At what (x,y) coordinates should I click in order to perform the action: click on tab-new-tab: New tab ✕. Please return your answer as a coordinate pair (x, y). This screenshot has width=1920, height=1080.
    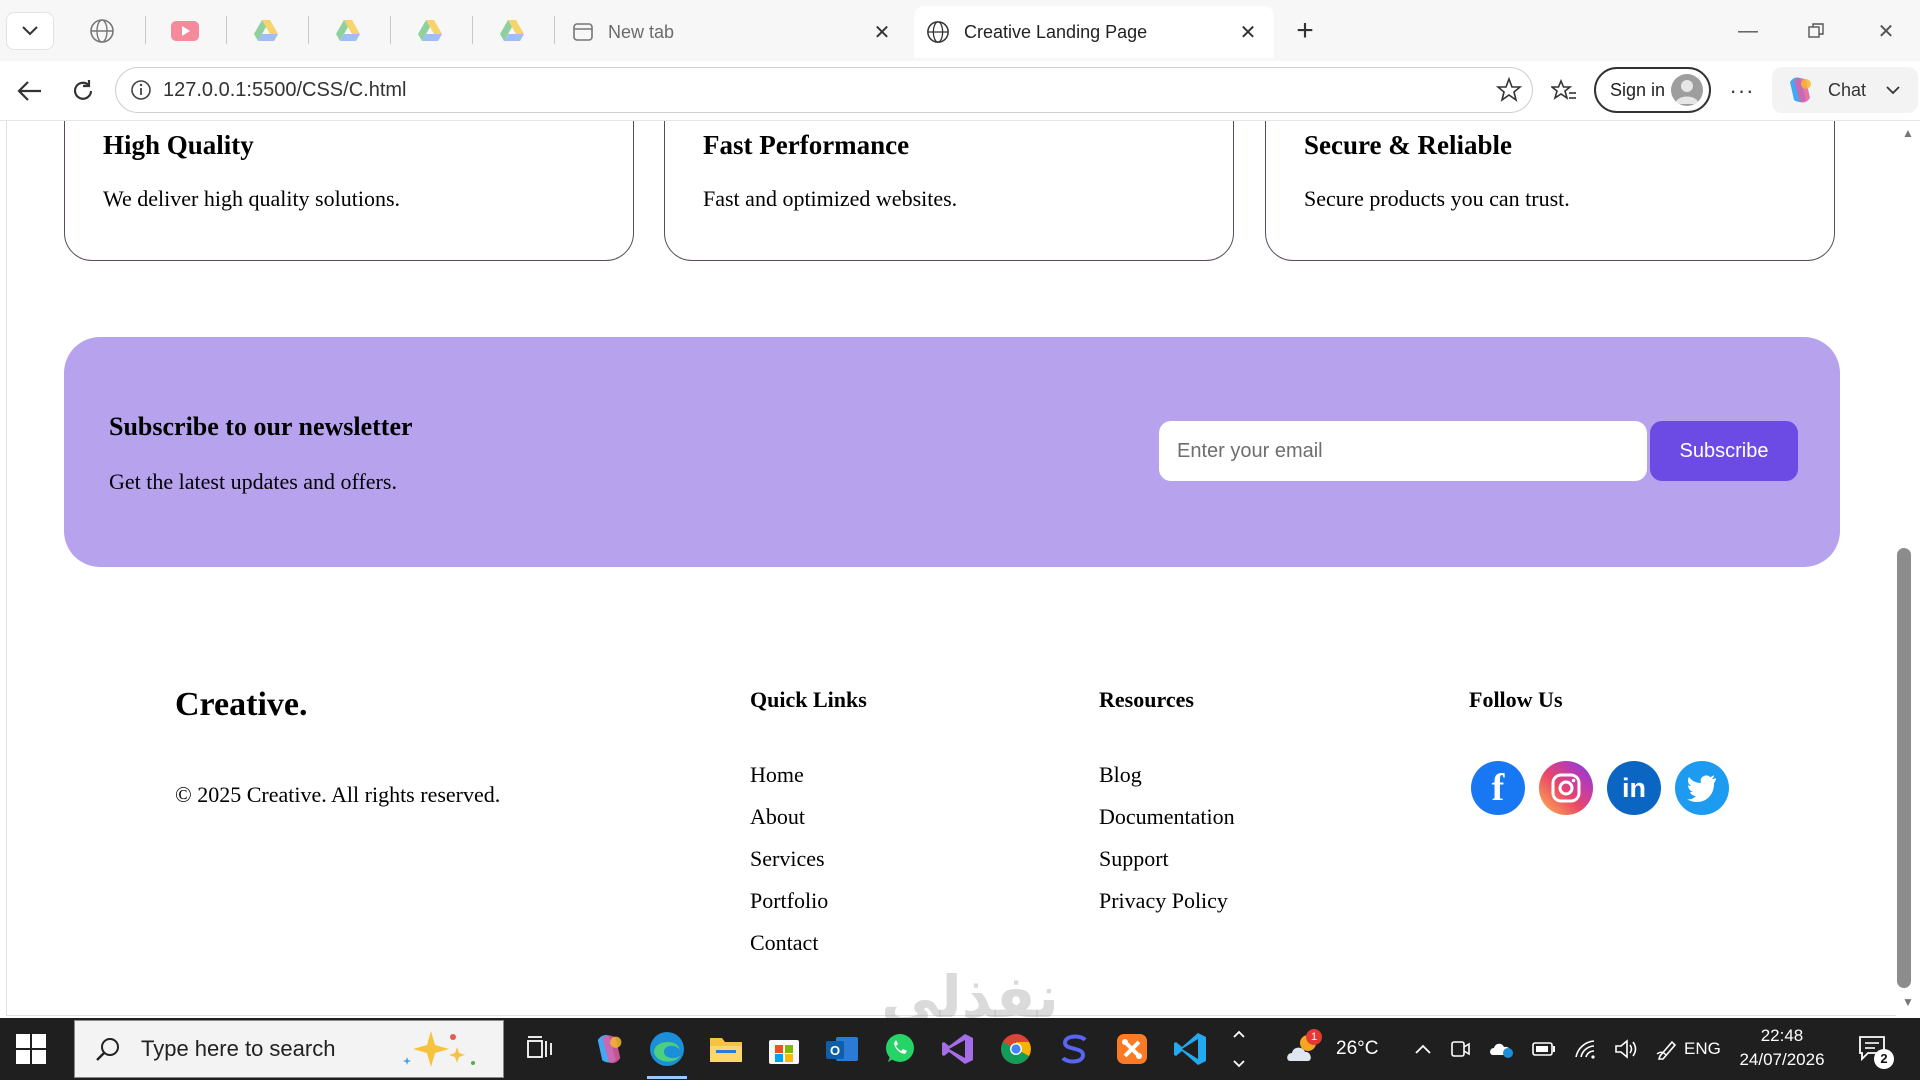
    Looking at the image, I should click on (734, 32).